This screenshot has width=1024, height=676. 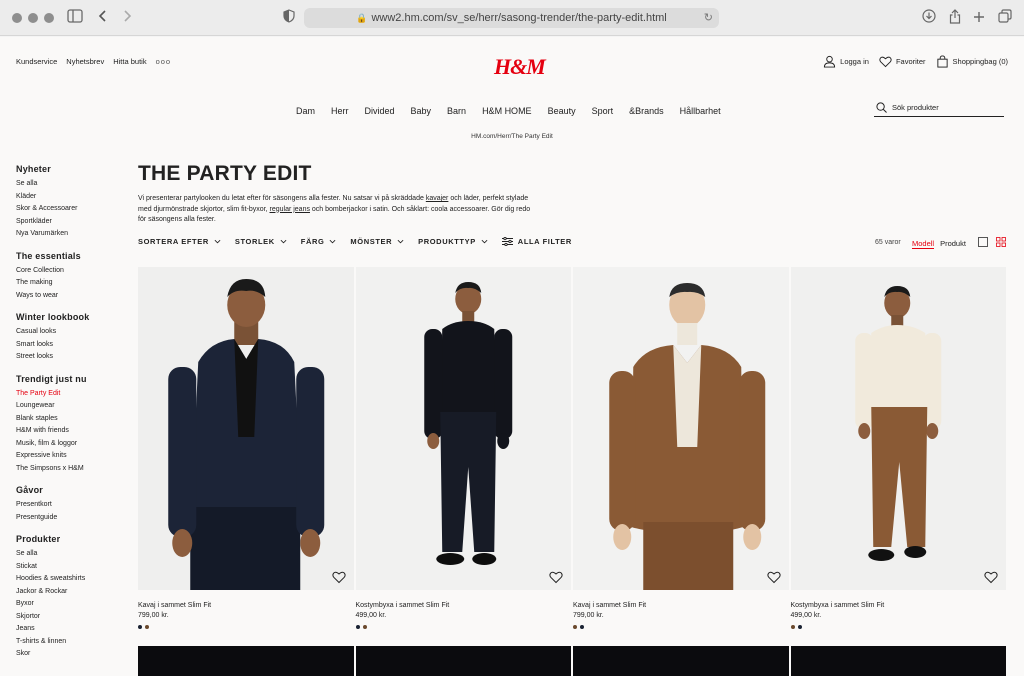 What do you see at coordinates (456, 111) in the screenshot?
I see `nav-item-barn: Barn` at bounding box center [456, 111].